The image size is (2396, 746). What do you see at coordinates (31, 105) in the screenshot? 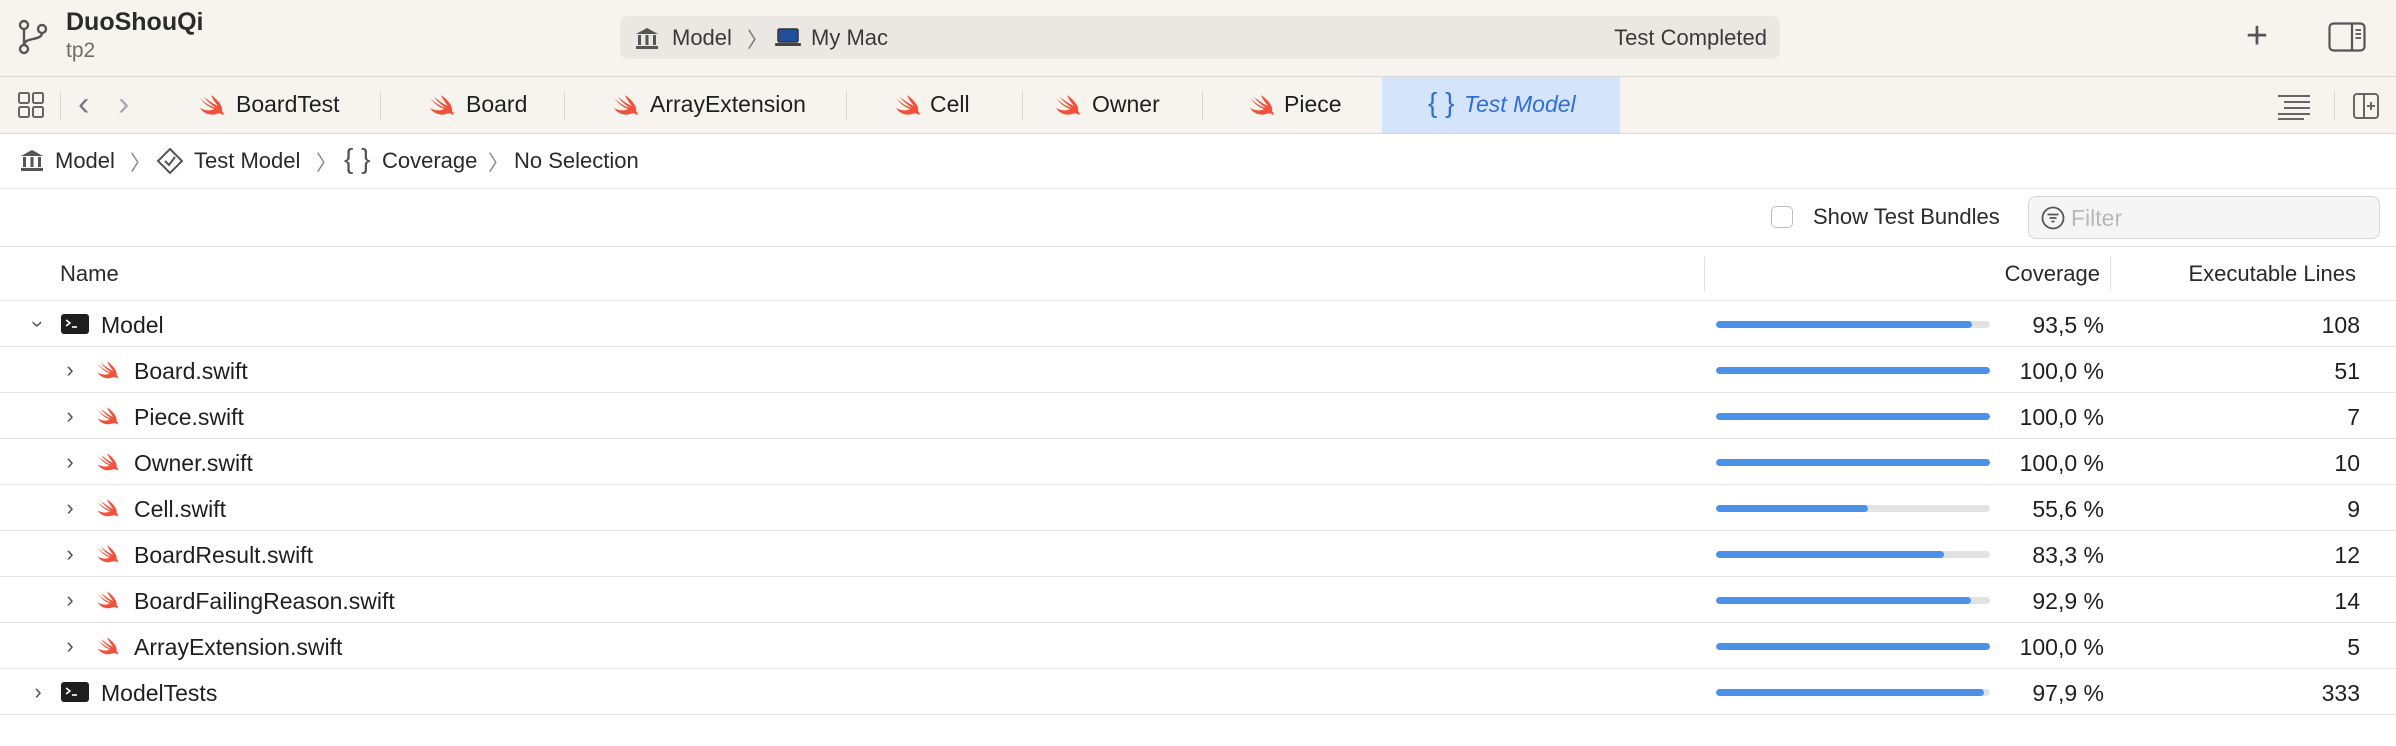
I see `related-items-grid-icon` at bounding box center [31, 105].